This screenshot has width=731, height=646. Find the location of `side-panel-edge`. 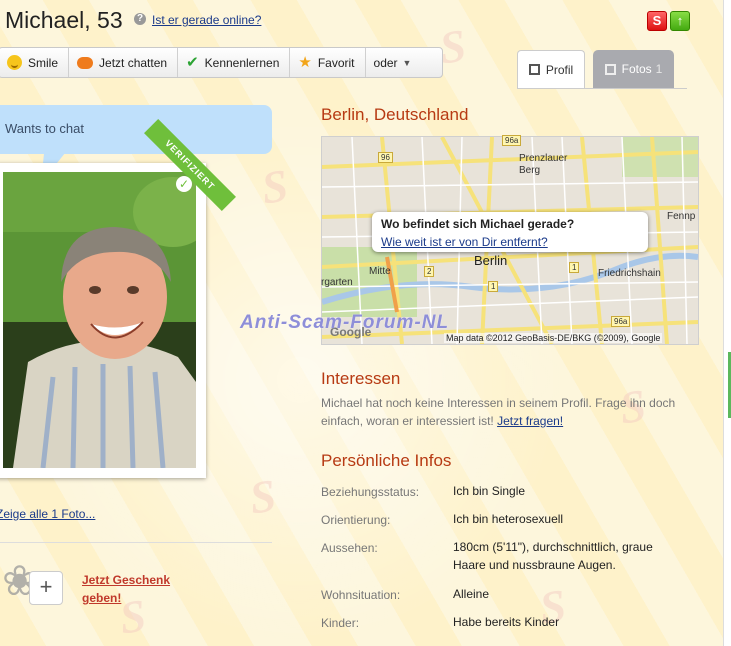

side-panel-edge is located at coordinates (727, 323).